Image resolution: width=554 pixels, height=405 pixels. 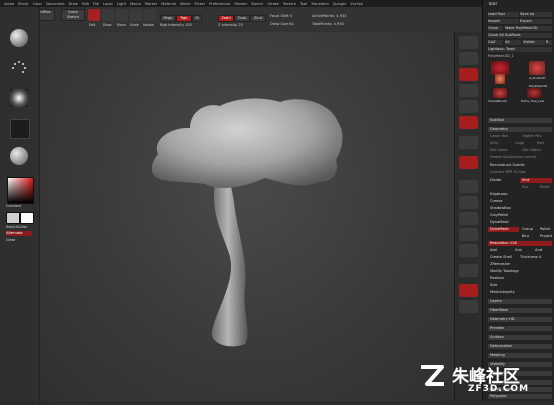 What do you see at coordinates (500, 68) in the screenshot?
I see `tool-thumbnail-current` at bounding box center [500, 68].